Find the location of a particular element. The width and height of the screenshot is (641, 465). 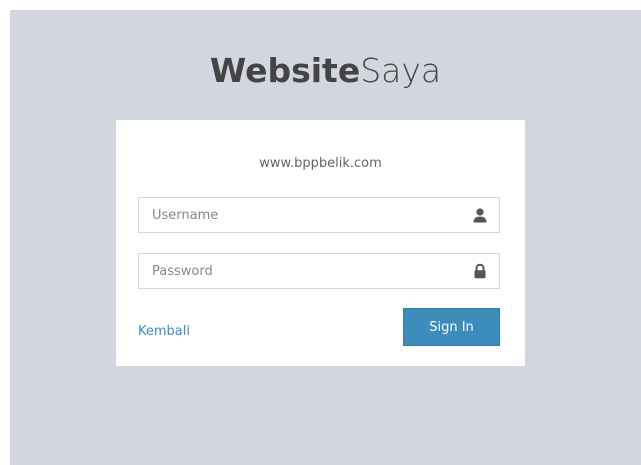

password-input is located at coordinates (305, 271).